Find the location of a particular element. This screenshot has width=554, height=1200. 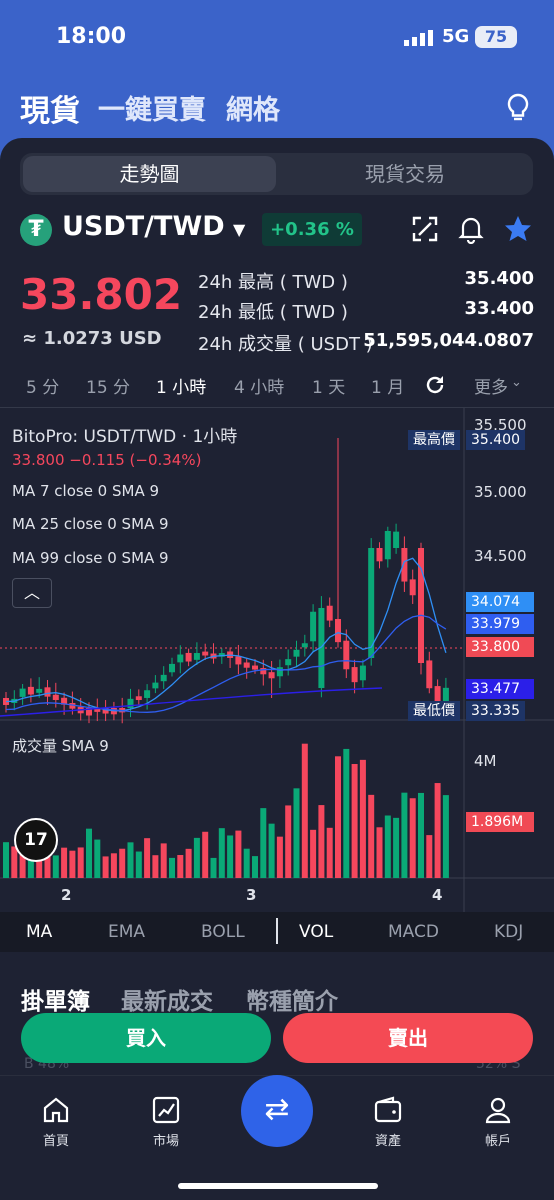

high-value: 35.400 is located at coordinates (499, 278).